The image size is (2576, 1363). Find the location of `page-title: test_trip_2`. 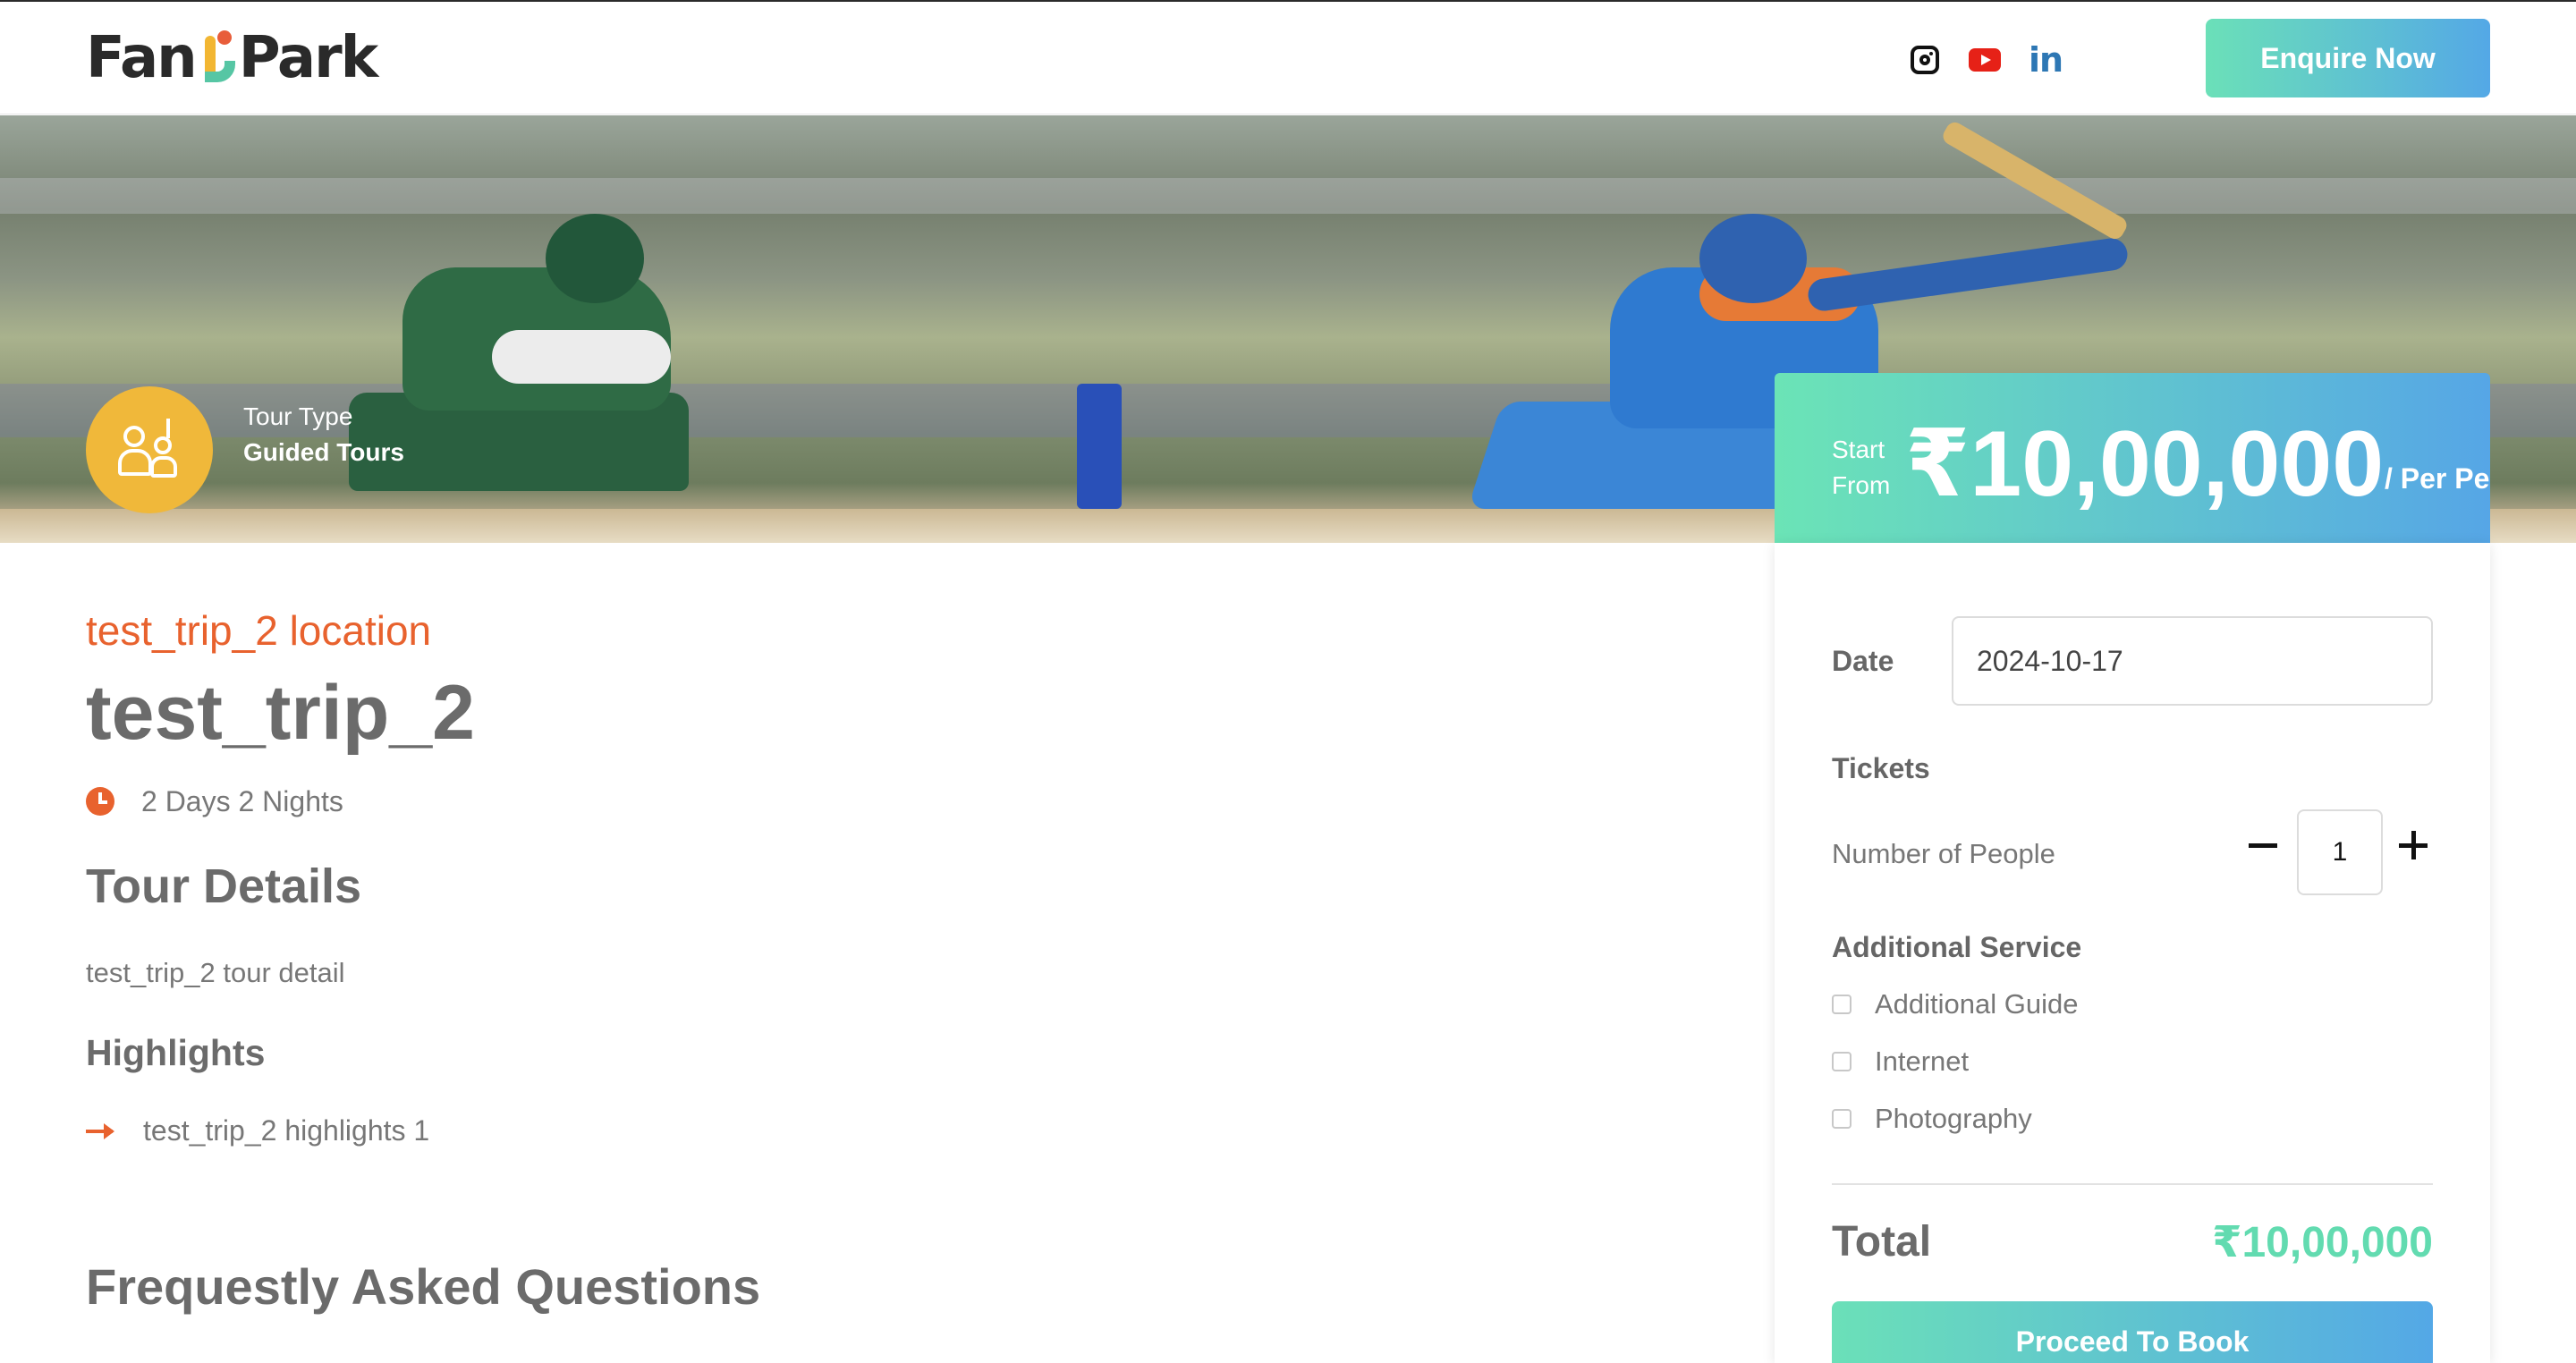

page-title: test_trip_2 is located at coordinates (280, 713).